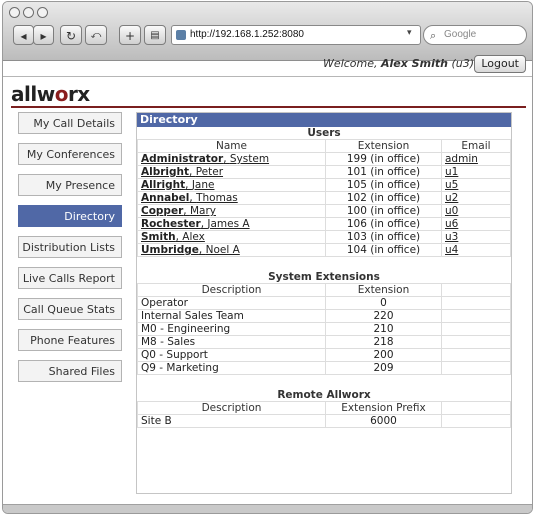 The image size is (535, 514). I want to click on welcome-bar: Welcome, Alex Smith (u3) Logout, so click(267, 64).